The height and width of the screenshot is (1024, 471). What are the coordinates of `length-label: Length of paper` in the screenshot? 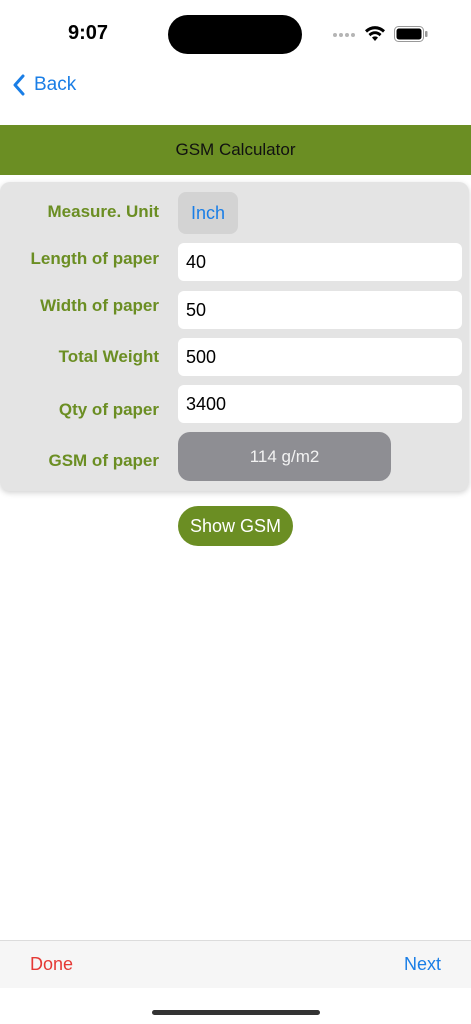 It's located at (94, 258).